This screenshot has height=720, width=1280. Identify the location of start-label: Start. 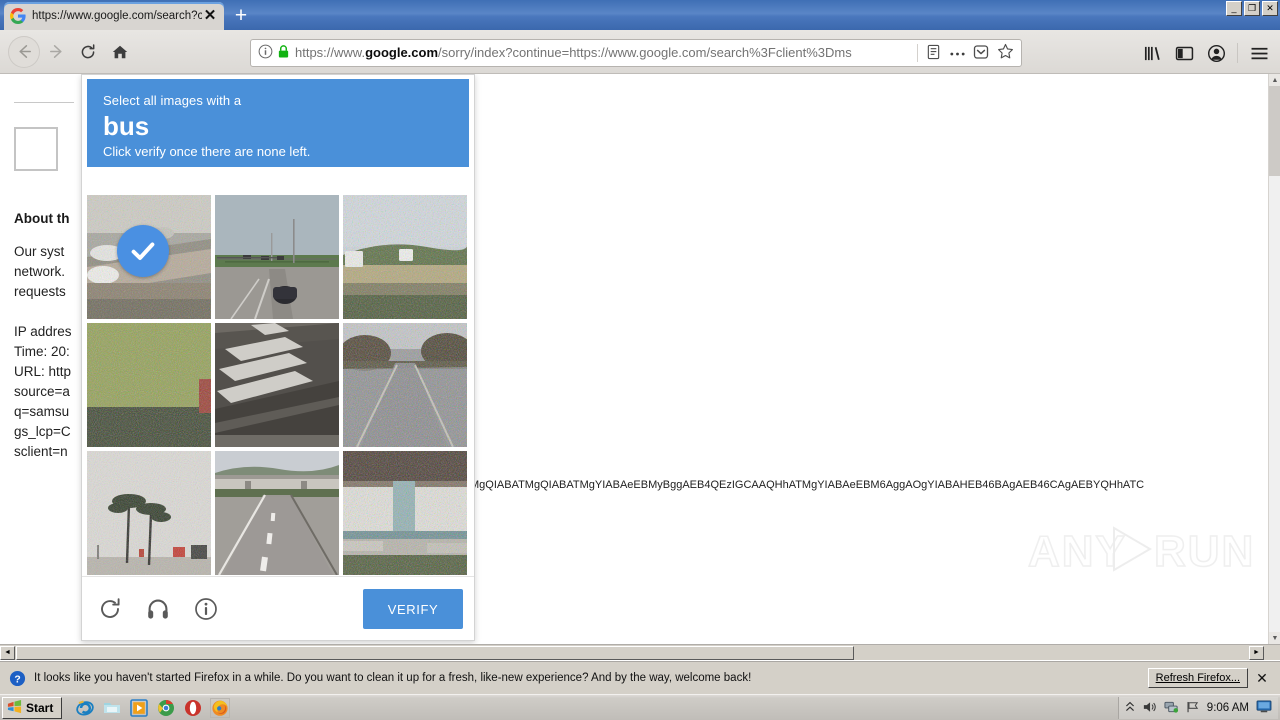
(40, 707).